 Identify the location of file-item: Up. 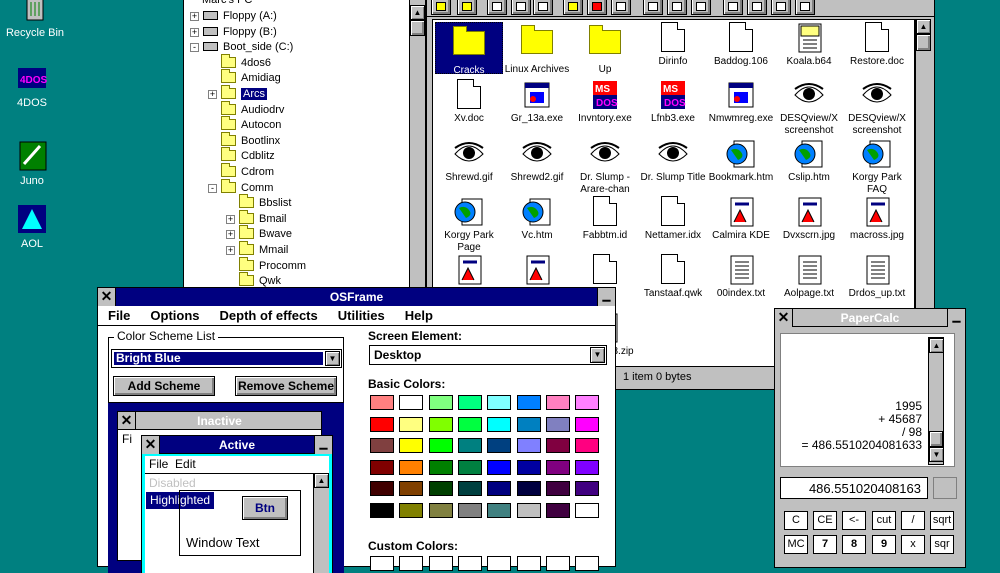
(605, 49).